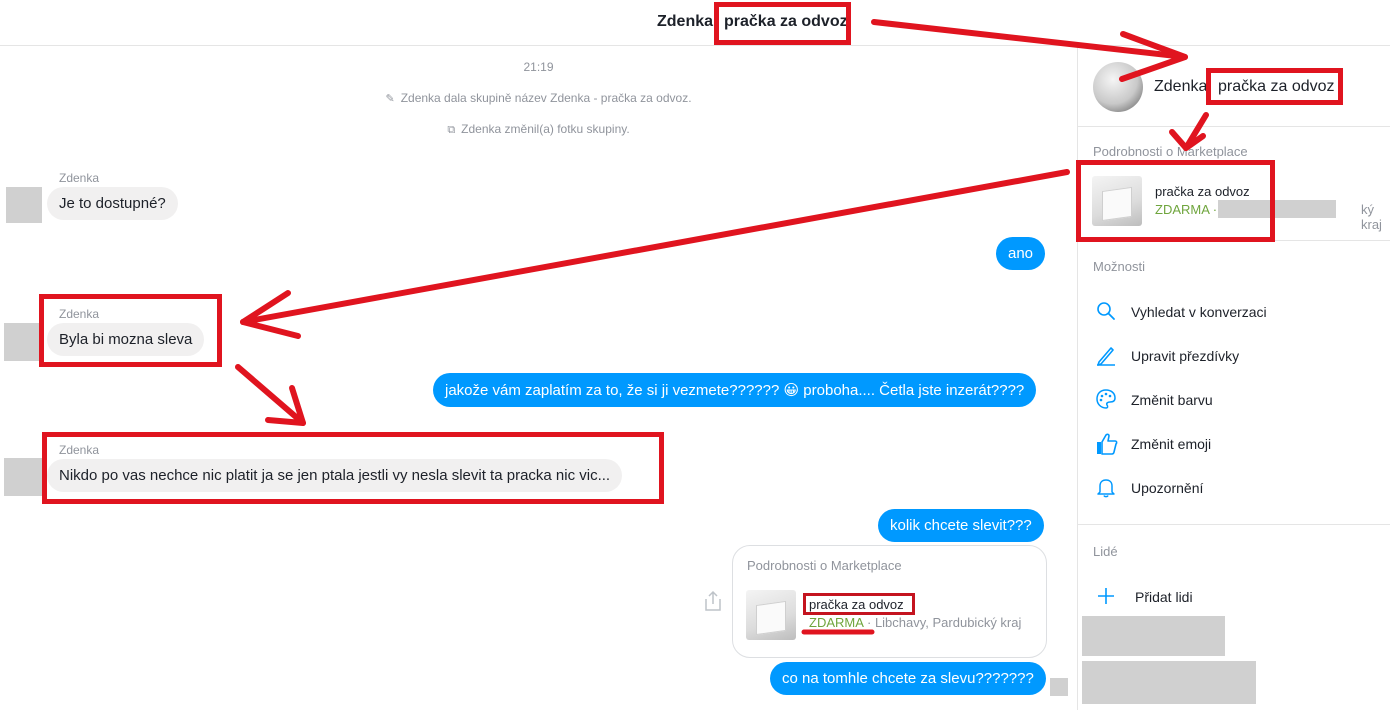  I want to click on system-message-text: Zdenka změnil(a) fotku skupiny., so click(545, 129).